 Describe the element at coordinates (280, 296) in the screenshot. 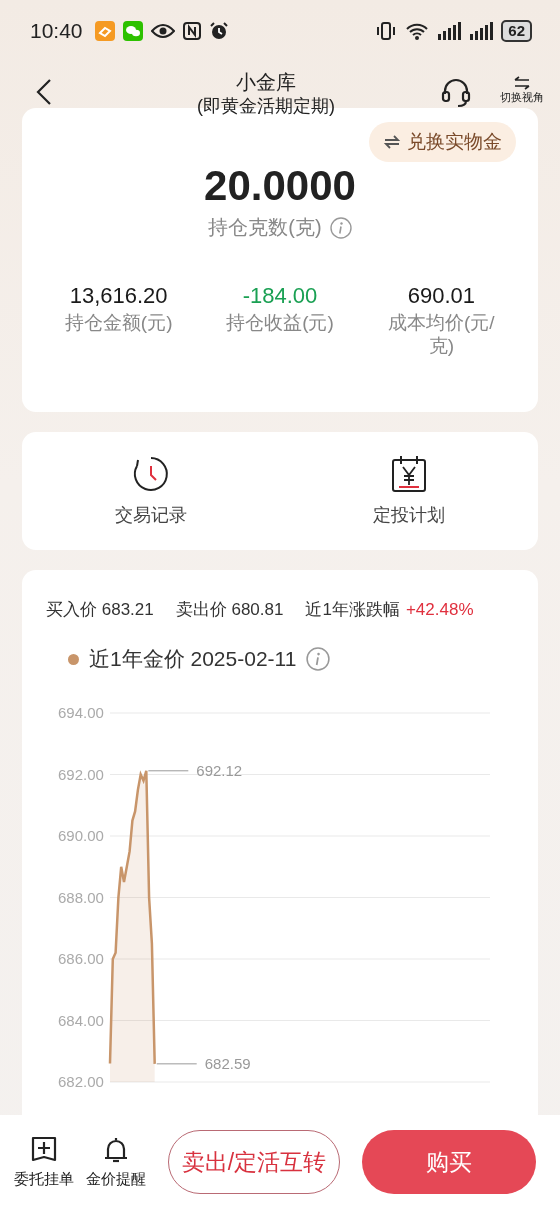

I see `stat-value: -184.00` at that location.